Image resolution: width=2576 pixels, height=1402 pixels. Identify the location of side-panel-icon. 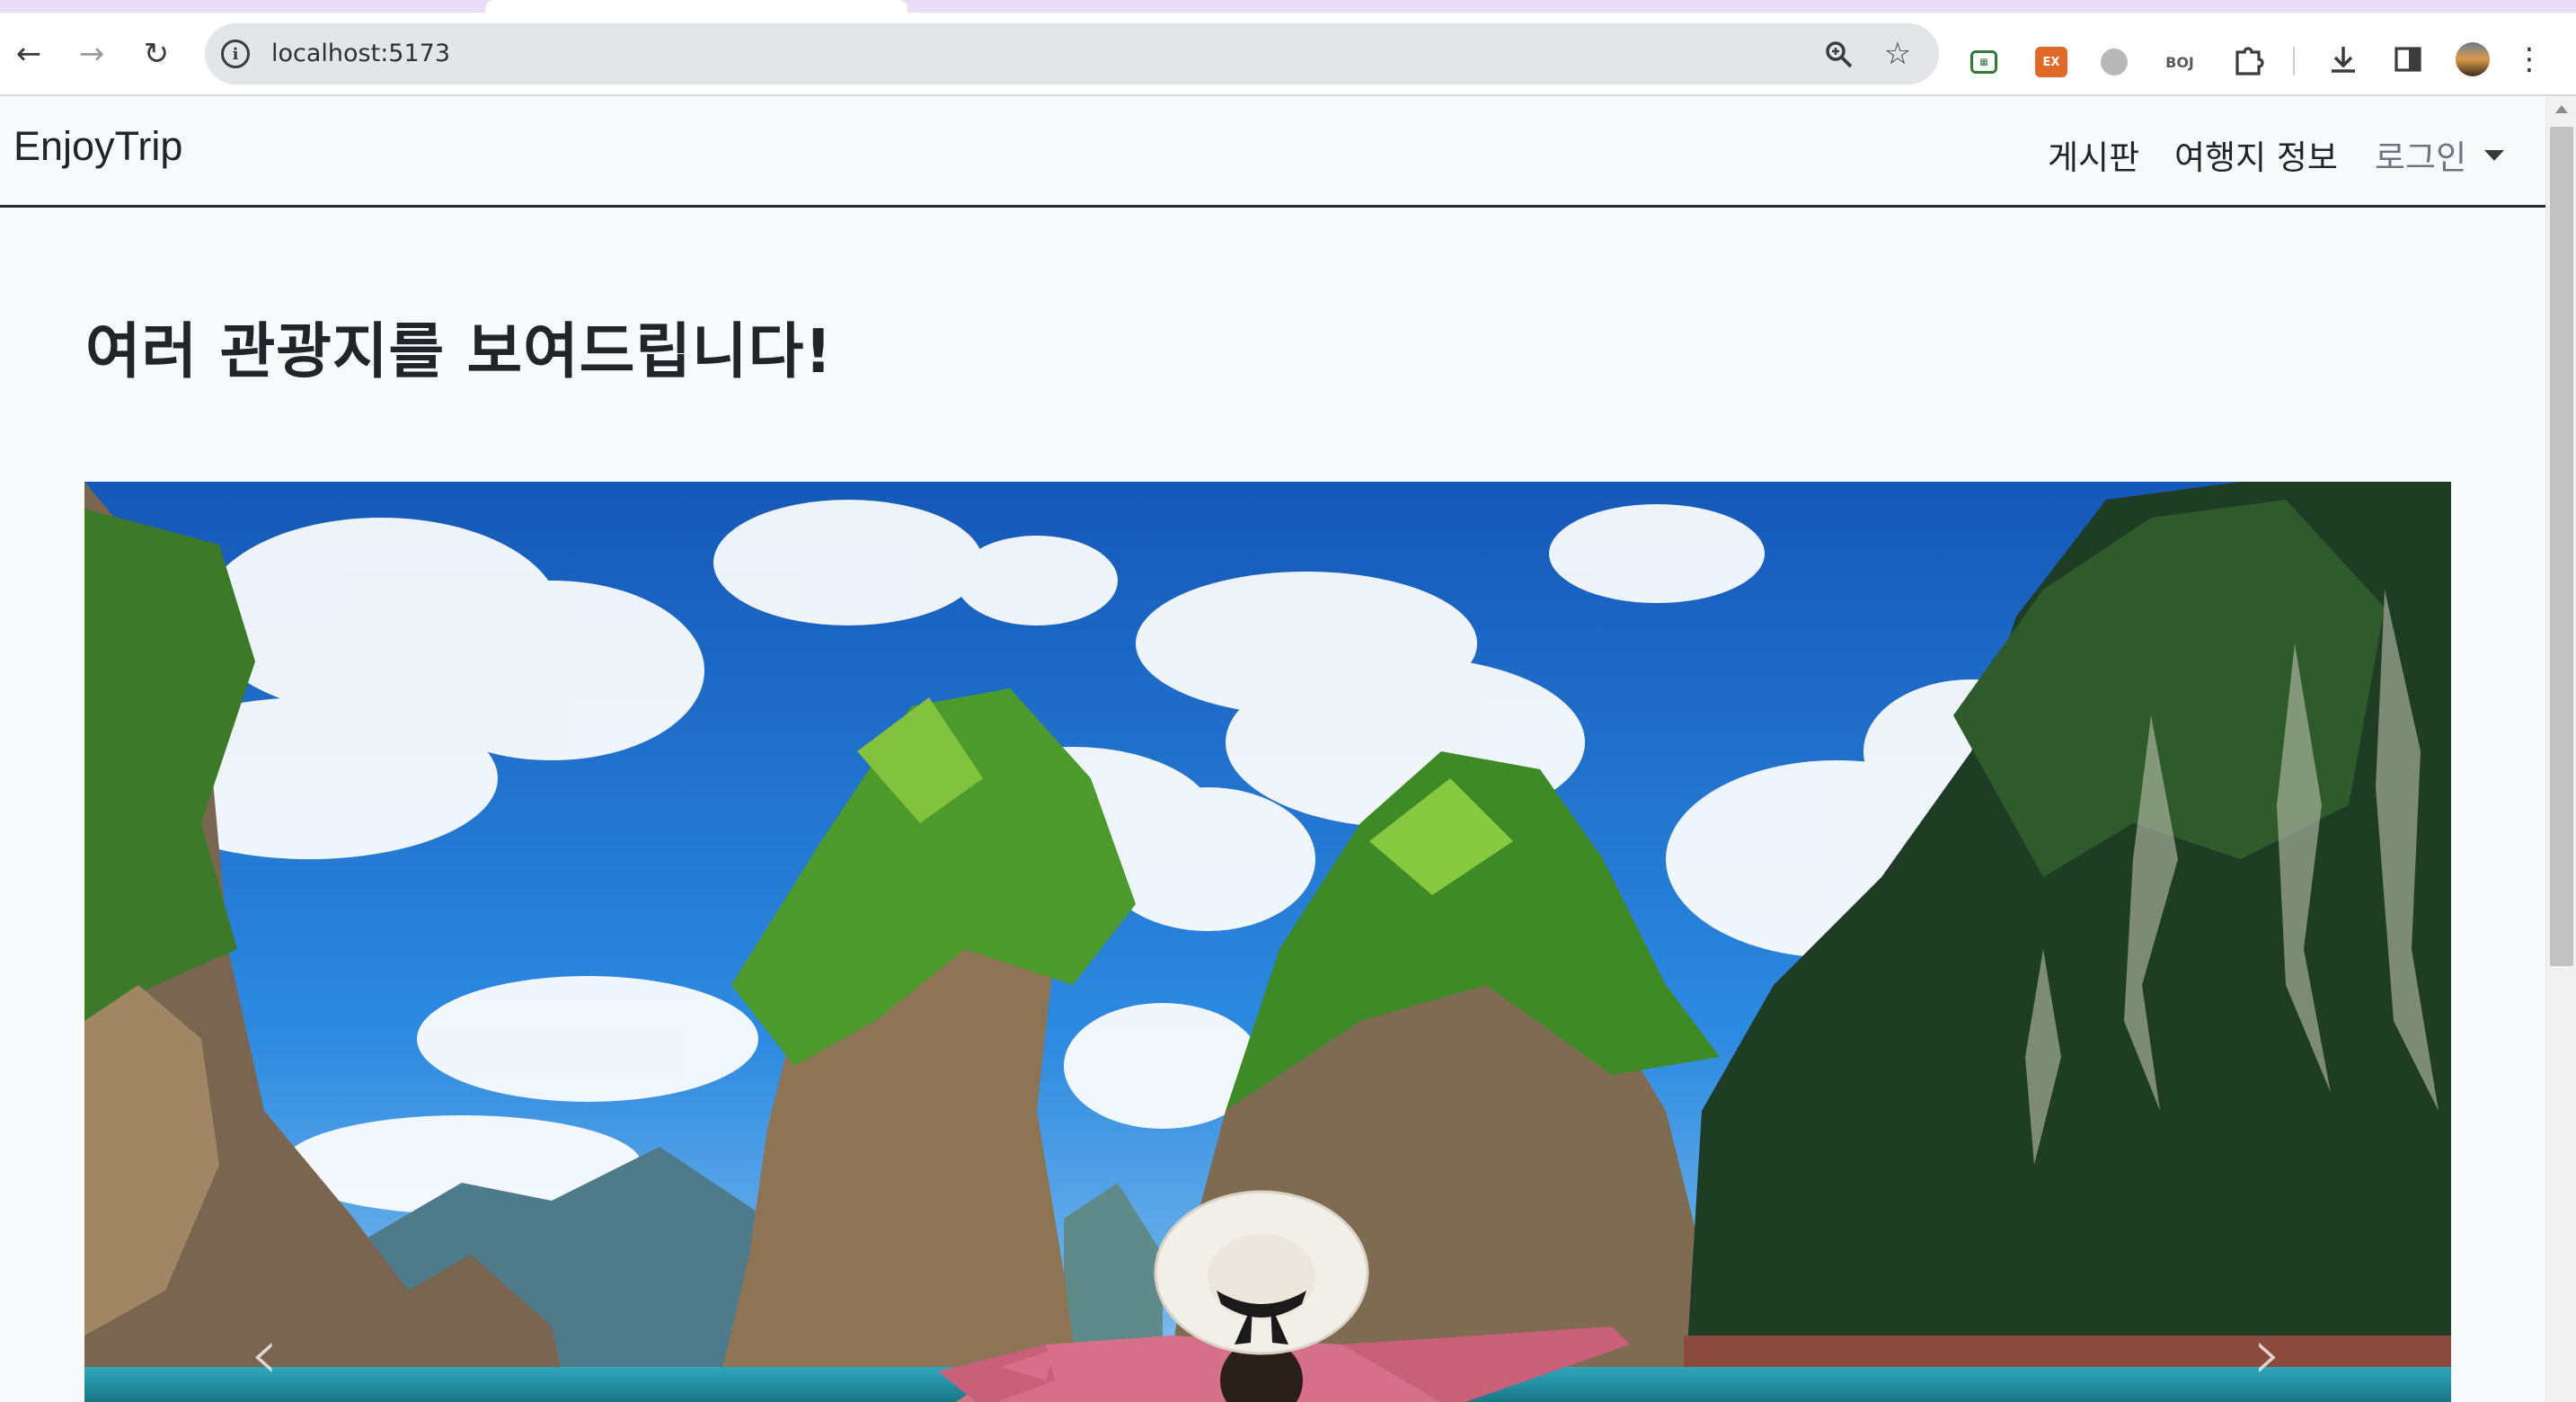
(2408, 60).